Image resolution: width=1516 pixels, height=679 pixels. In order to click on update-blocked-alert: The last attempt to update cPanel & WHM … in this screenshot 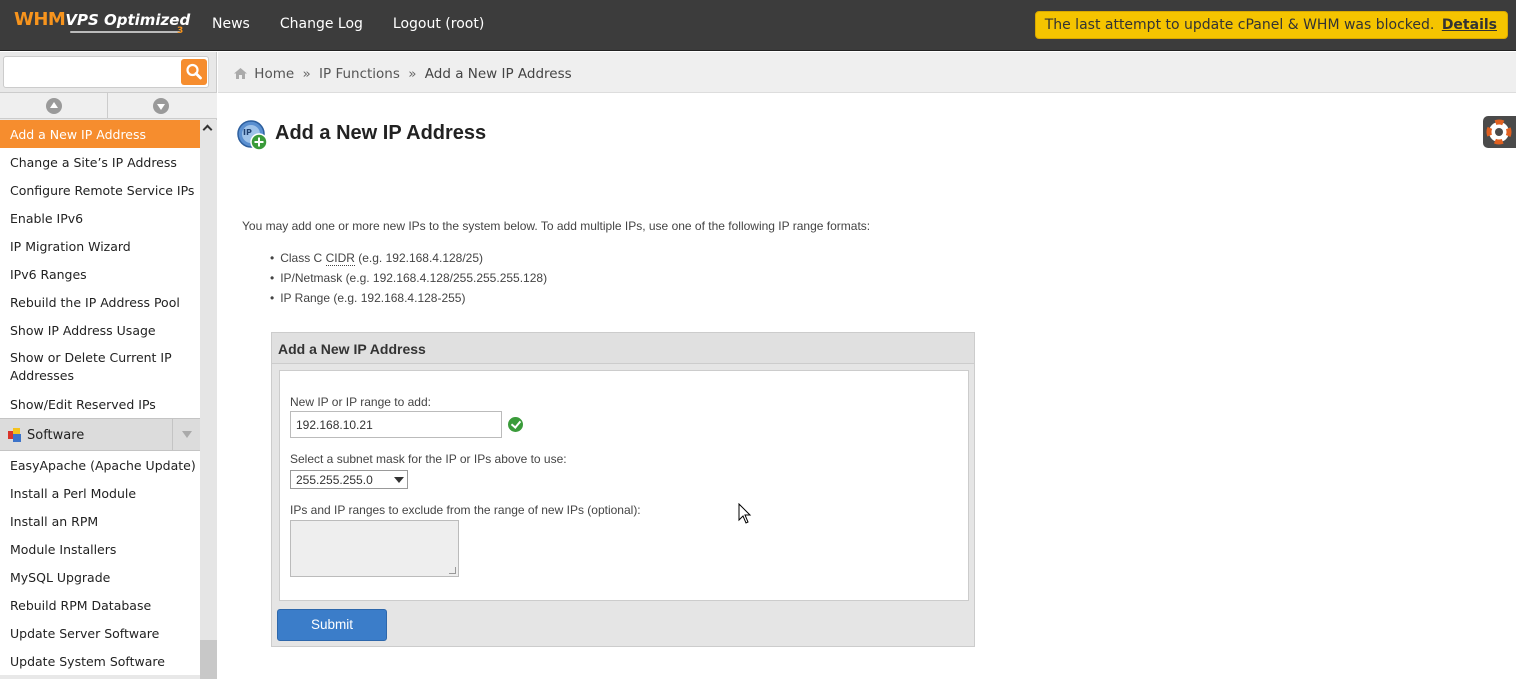, I will do `click(1271, 25)`.